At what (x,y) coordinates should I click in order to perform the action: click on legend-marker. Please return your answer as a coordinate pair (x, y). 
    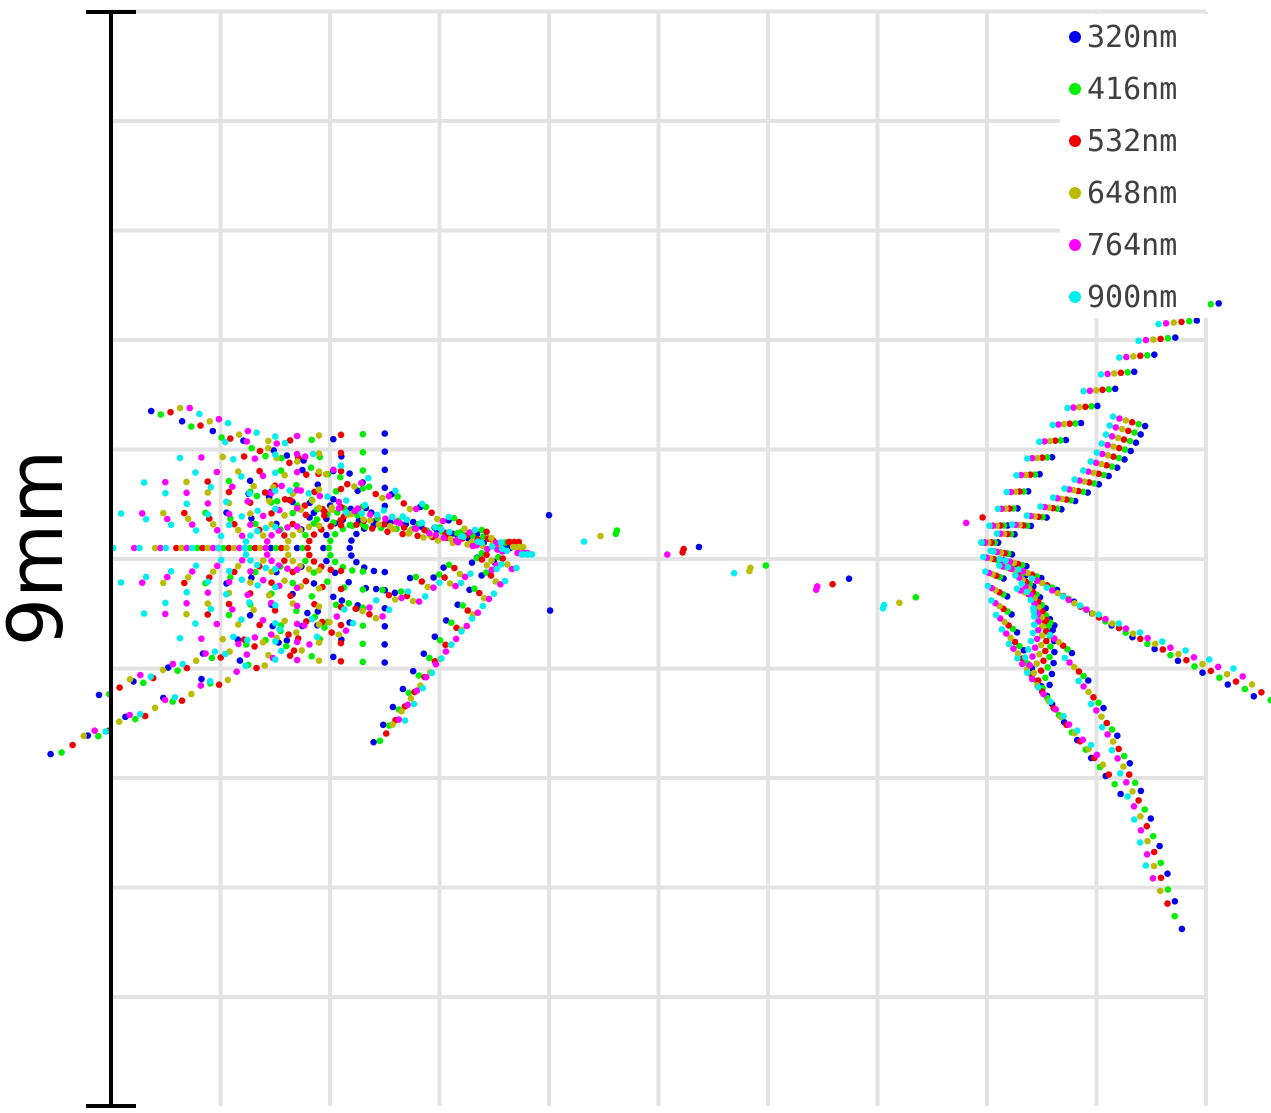
    Looking at the image, I should click on (1075, 245).